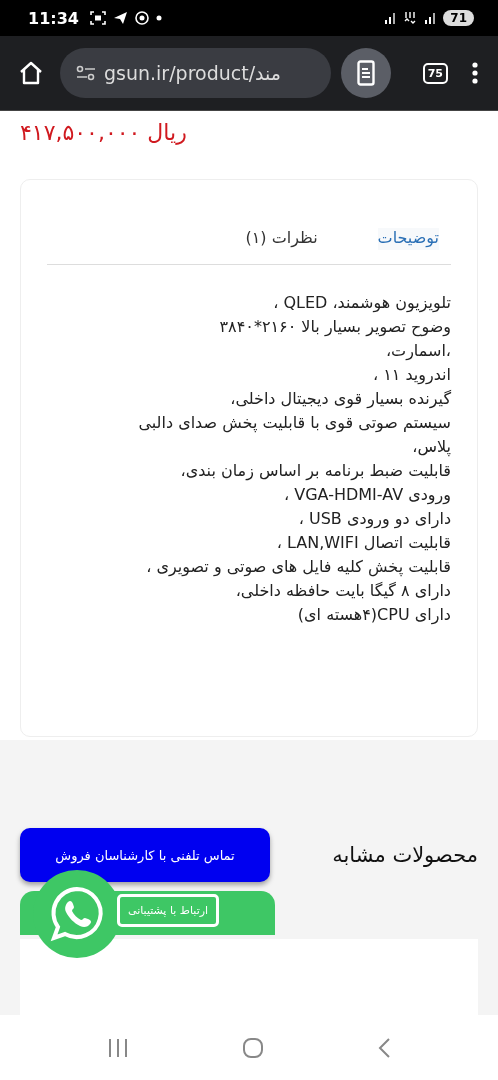 The image size is (498, 1080). Describe the element at coordinates (117, 1047) in the screenshot. I see `recent-apps-icon` at that location.